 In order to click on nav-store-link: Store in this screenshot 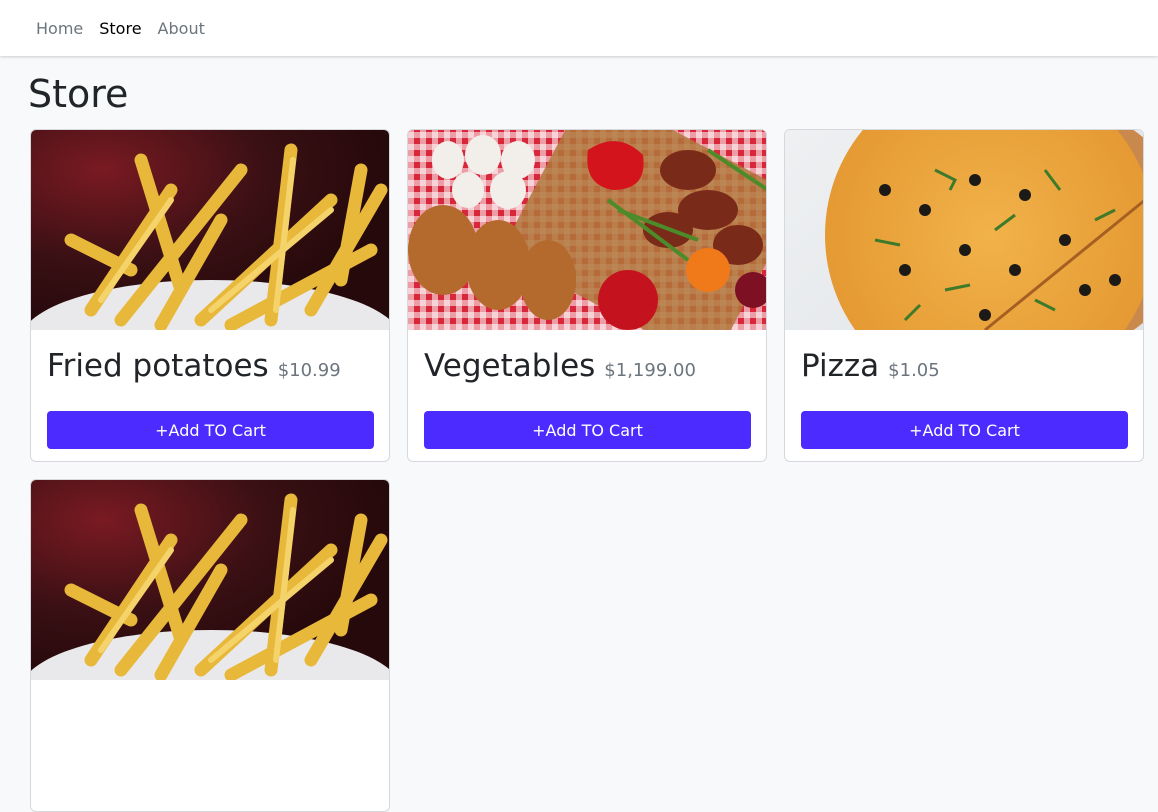, I will do `click(120, 28)`.